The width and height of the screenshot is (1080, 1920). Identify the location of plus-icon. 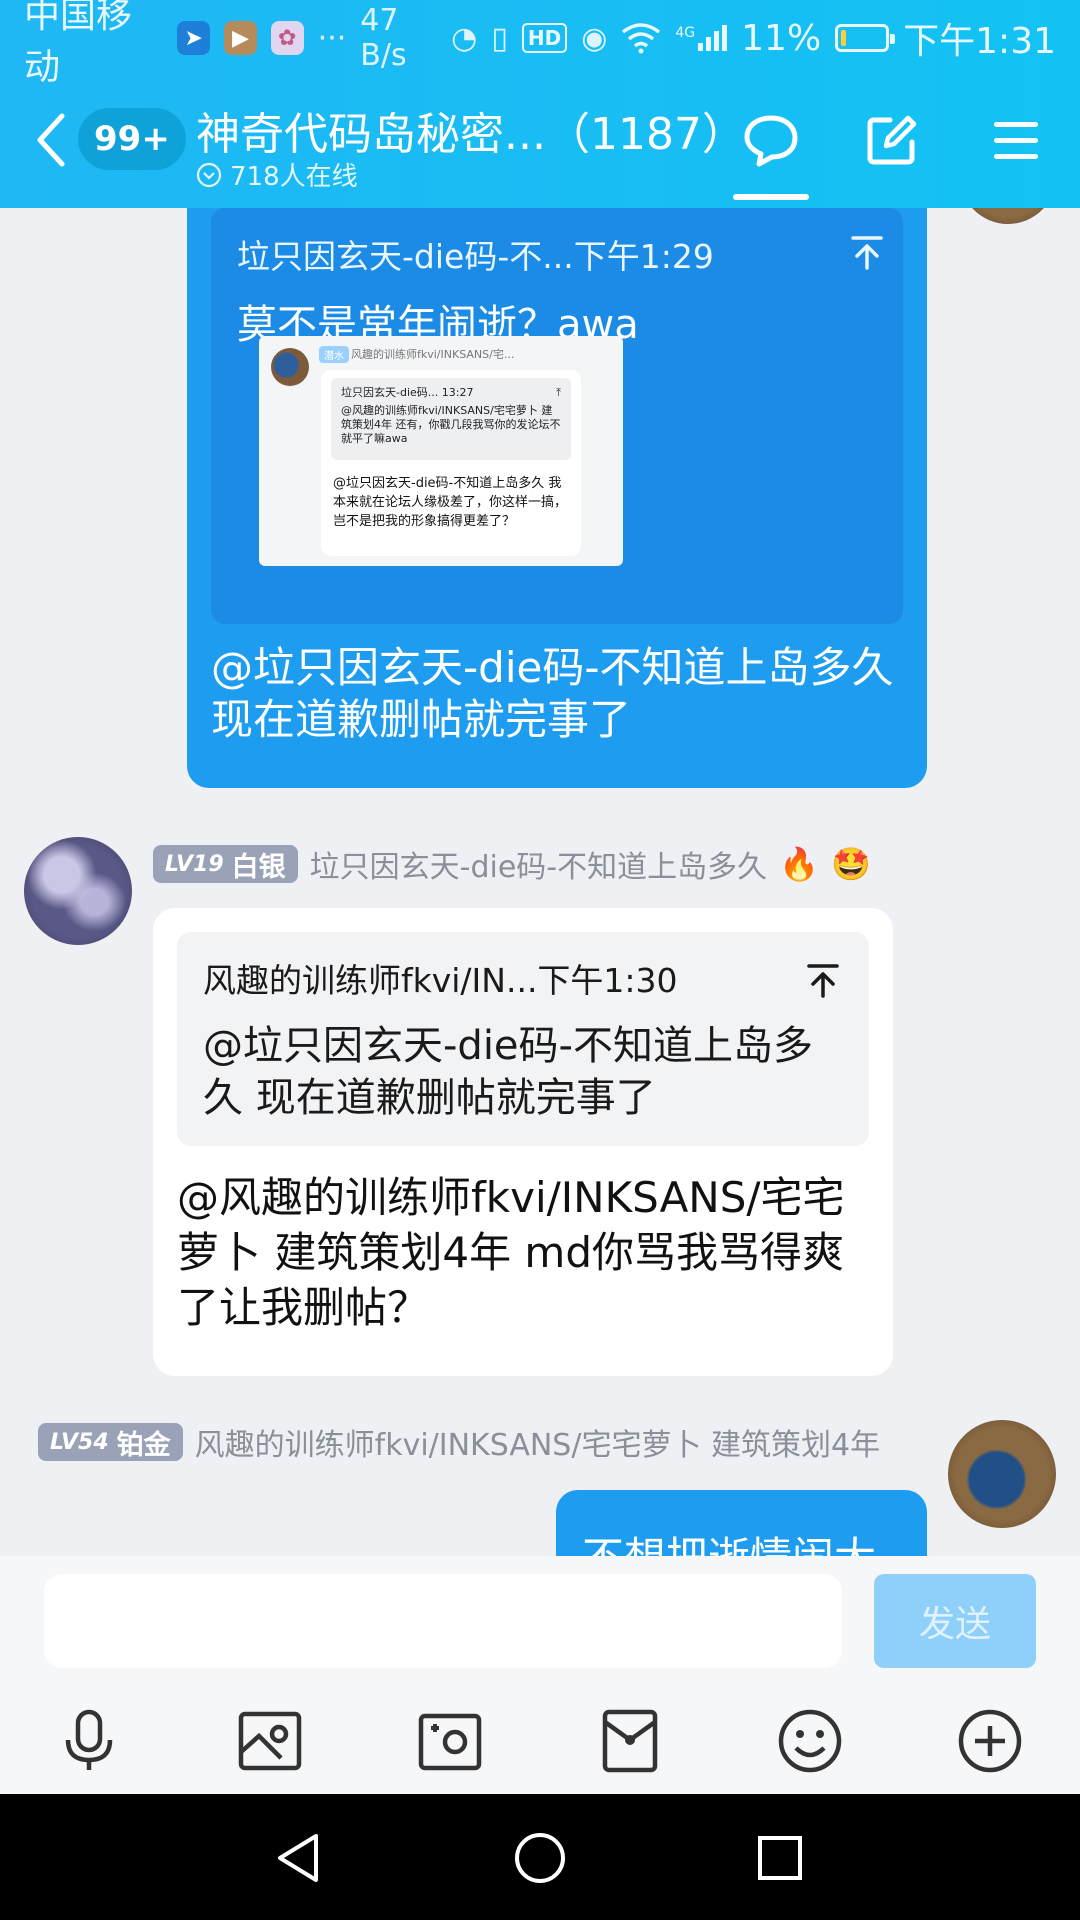
(990, 1741).